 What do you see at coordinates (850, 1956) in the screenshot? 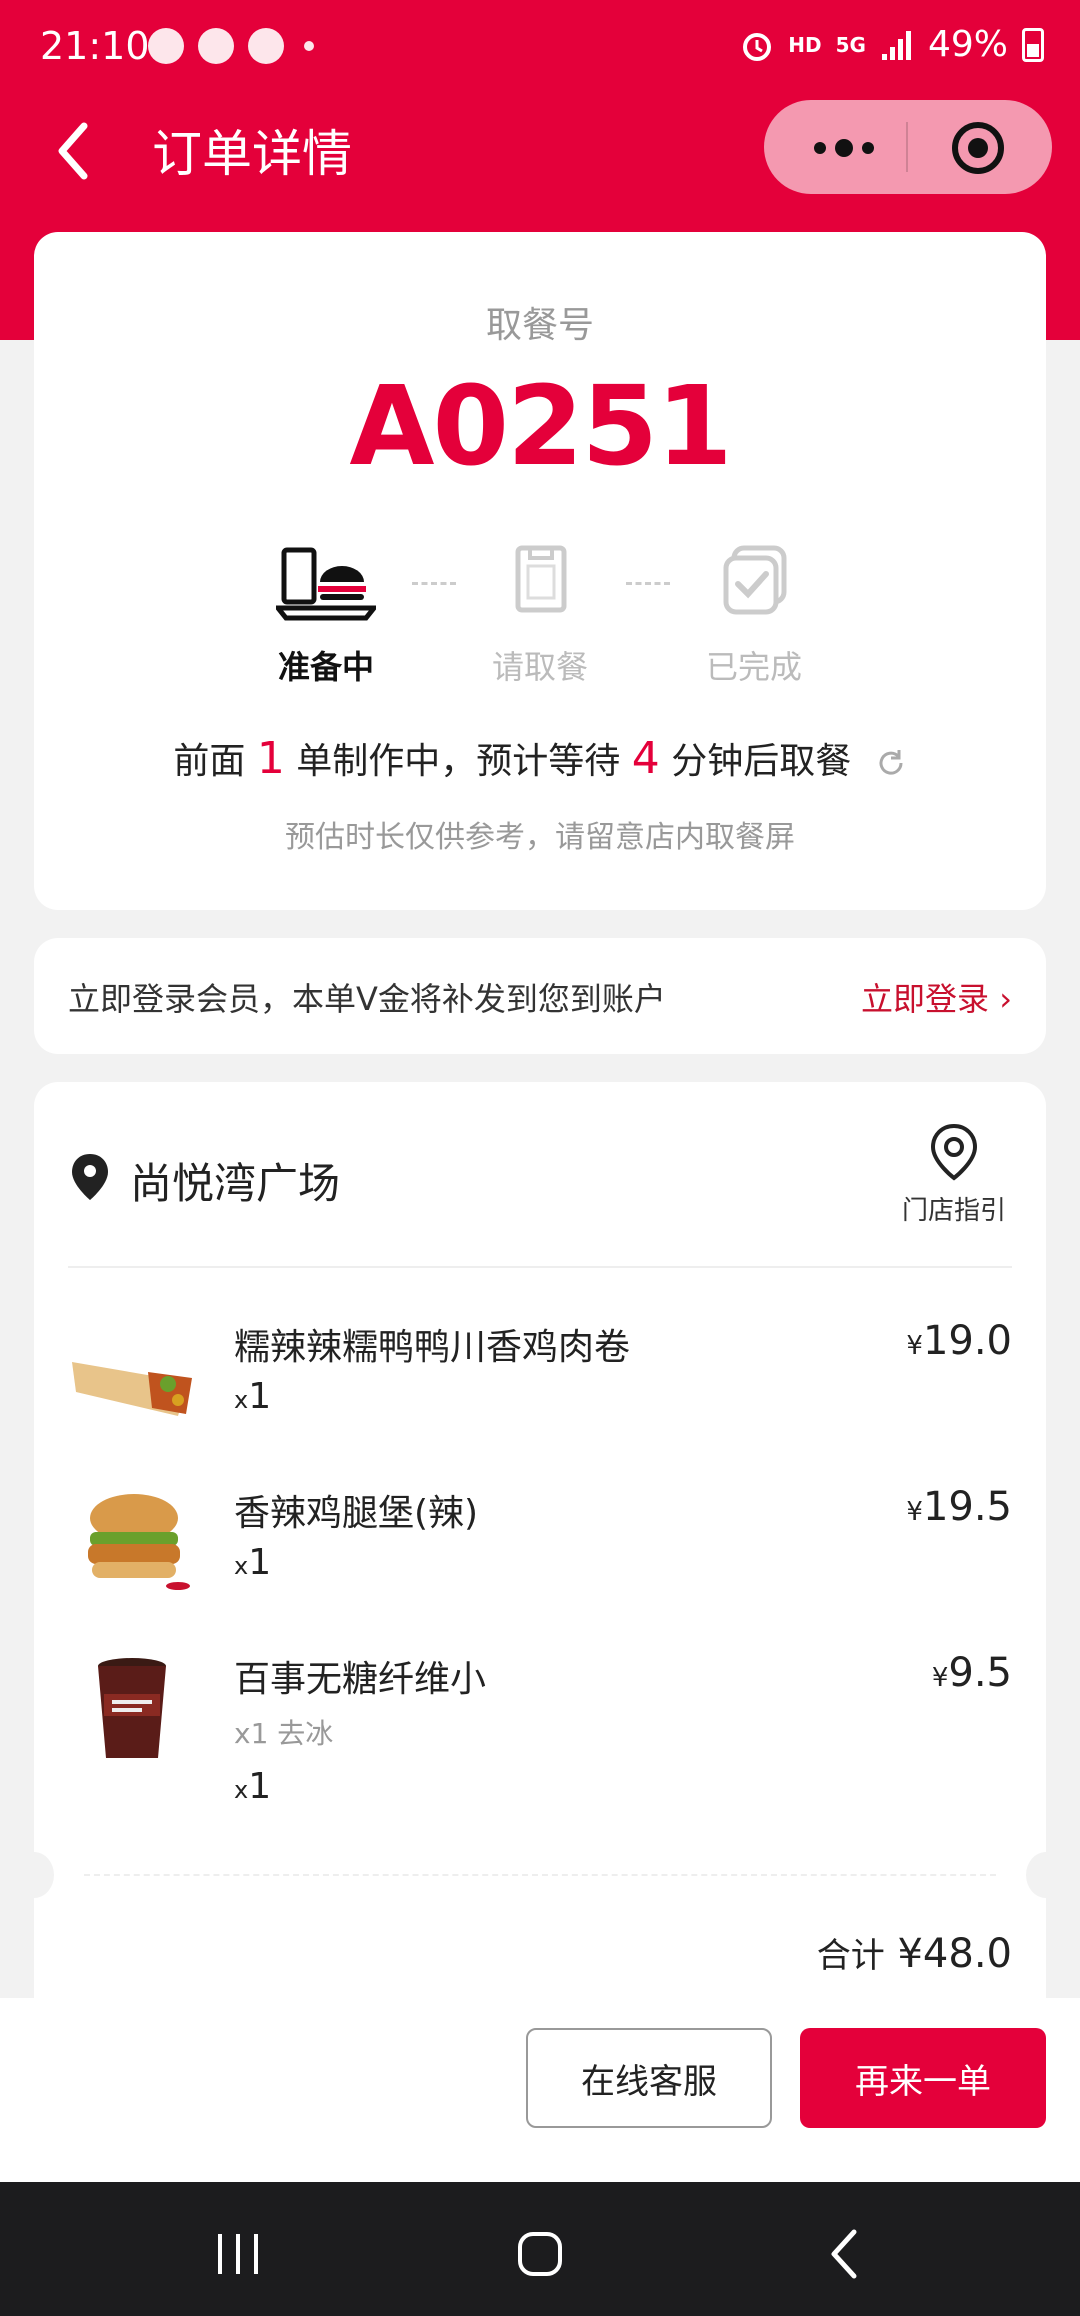
I see `total-label: 合计` at bounding box center [850, 1956].